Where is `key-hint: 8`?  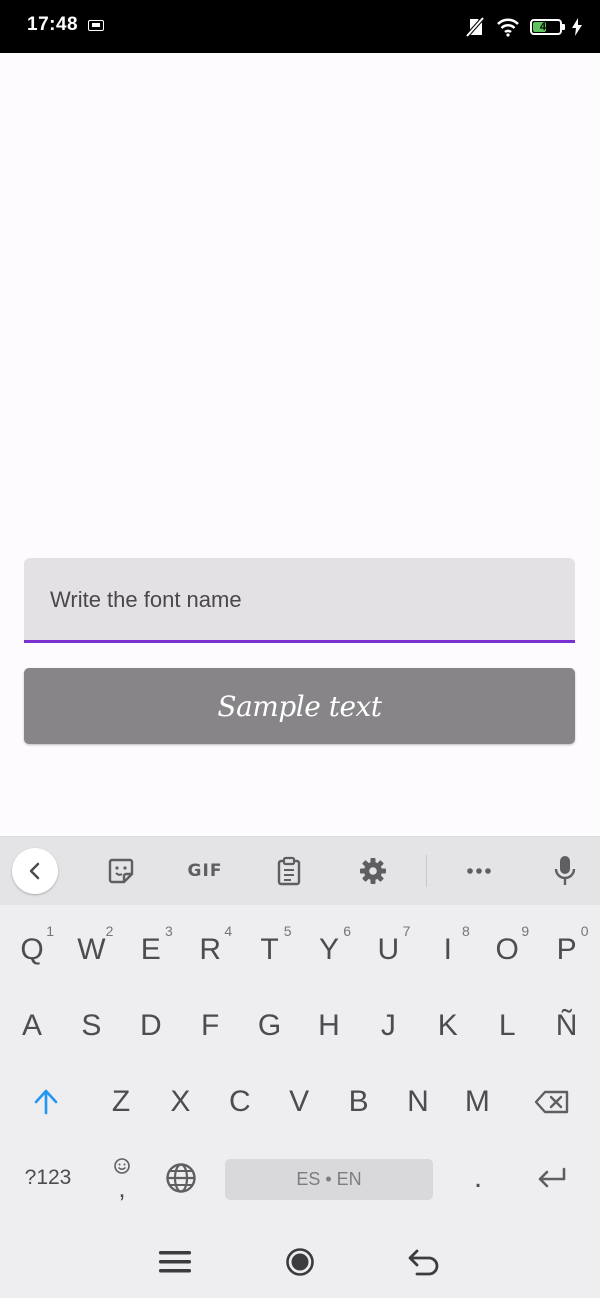
key-hint: 8 is located at coordinates (466, 931).